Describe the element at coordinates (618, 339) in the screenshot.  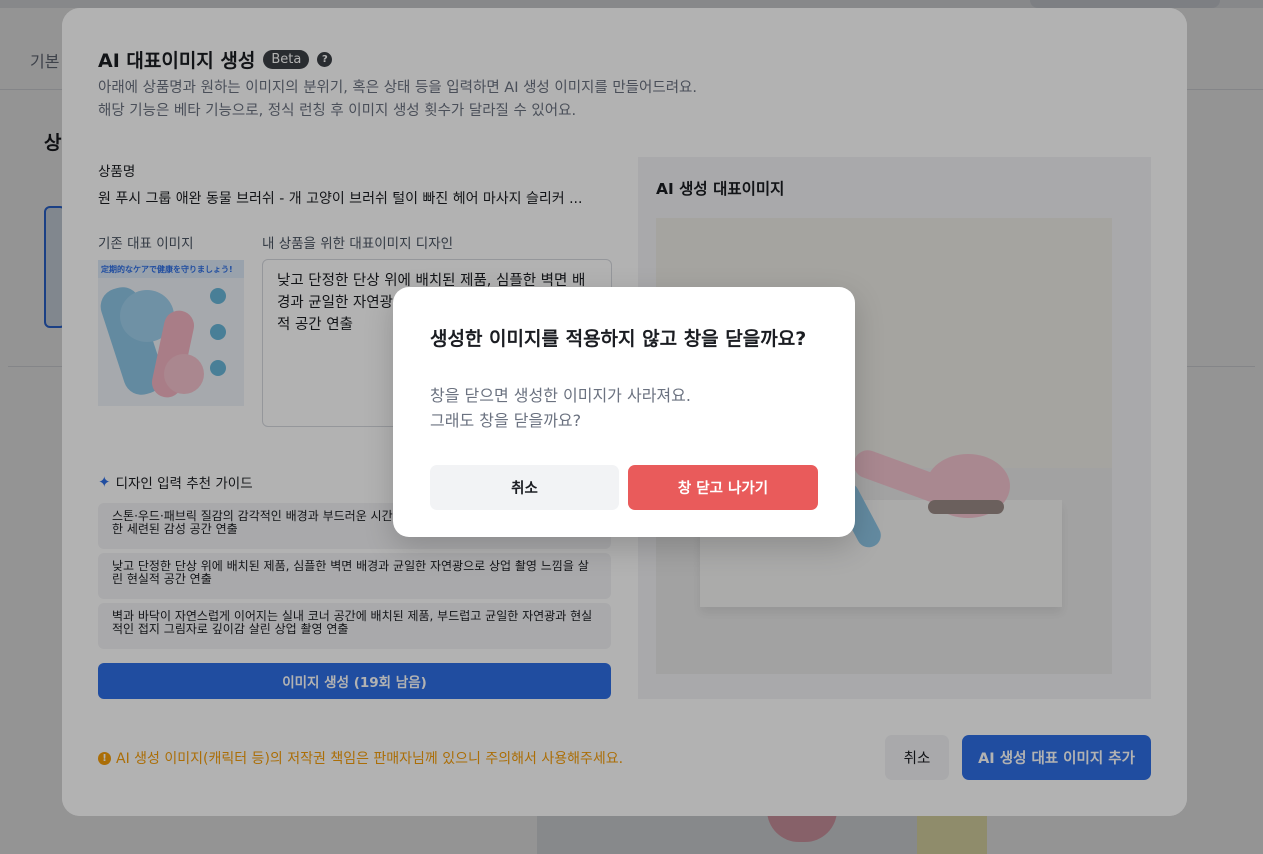
I see `confirm-title: 생성한 이미지를 적용하지 않고 창을 닫을까요?` at that location.